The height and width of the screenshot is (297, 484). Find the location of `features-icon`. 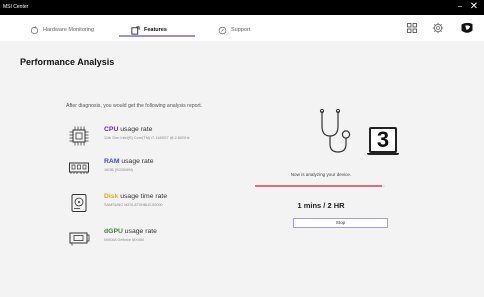

features-icon is located at coordinates (135, 30).